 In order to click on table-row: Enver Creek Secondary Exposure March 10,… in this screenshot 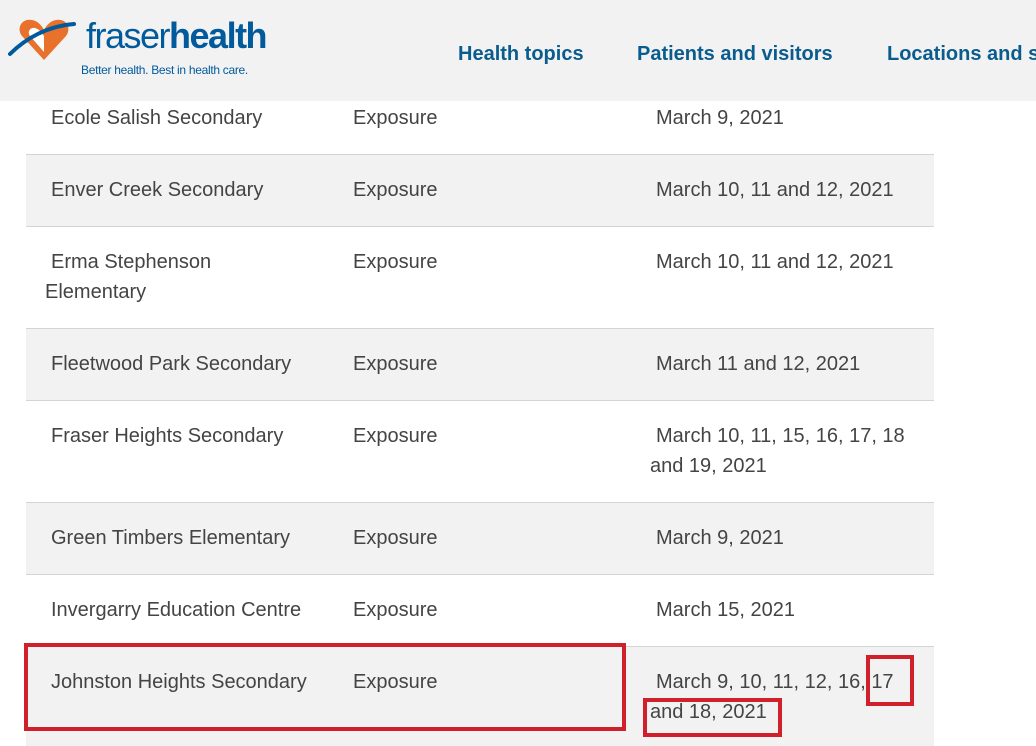, I will do `click(480, 191)`.